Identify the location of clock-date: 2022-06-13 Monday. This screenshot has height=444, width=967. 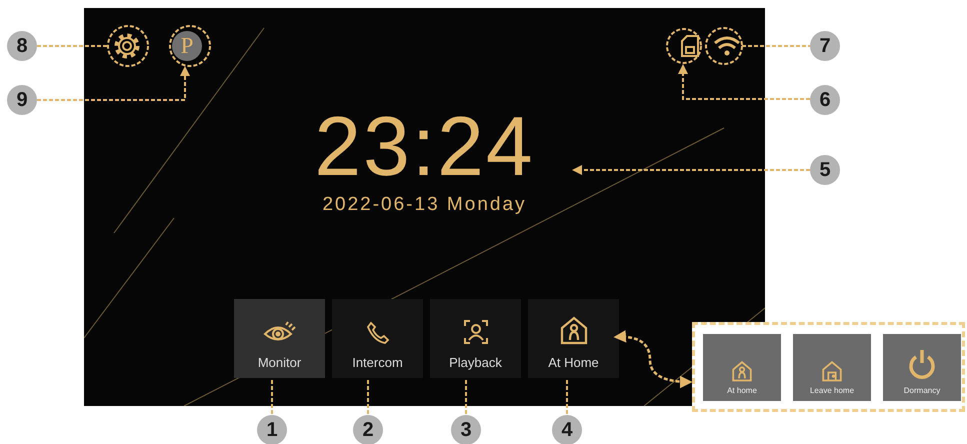
(424, 205).